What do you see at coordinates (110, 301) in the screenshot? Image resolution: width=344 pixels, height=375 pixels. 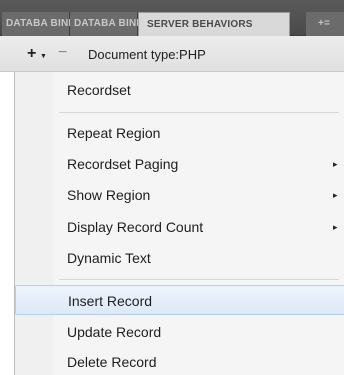 I see `menu-item-label: Insert Record` at bounding box center [110, 301].